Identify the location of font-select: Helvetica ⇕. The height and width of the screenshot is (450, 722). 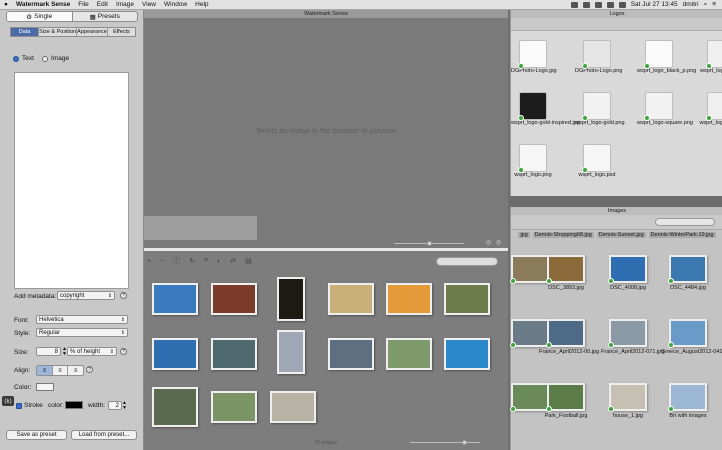
(82, 319).